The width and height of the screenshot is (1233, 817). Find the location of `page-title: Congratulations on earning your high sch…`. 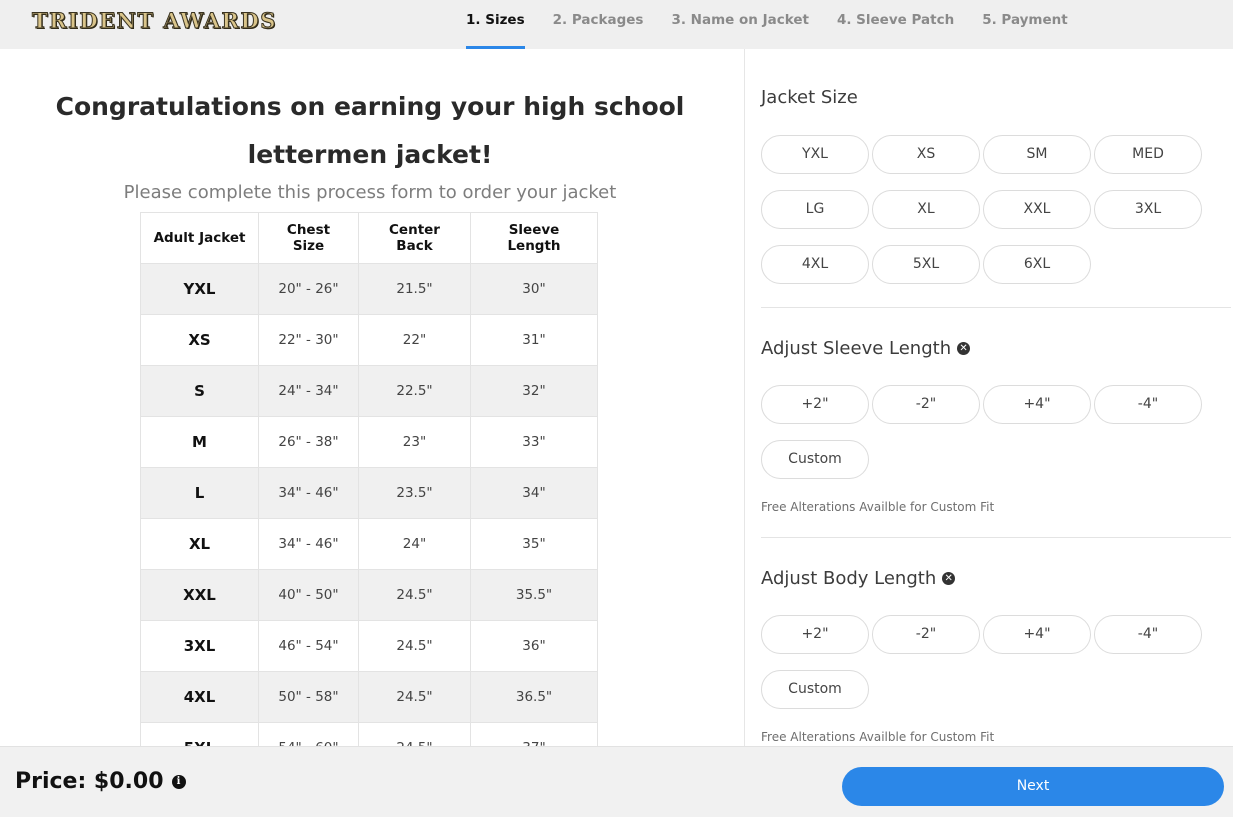

page-title: Congratulations on earning your high sch… is located at coordinates (370, 130).